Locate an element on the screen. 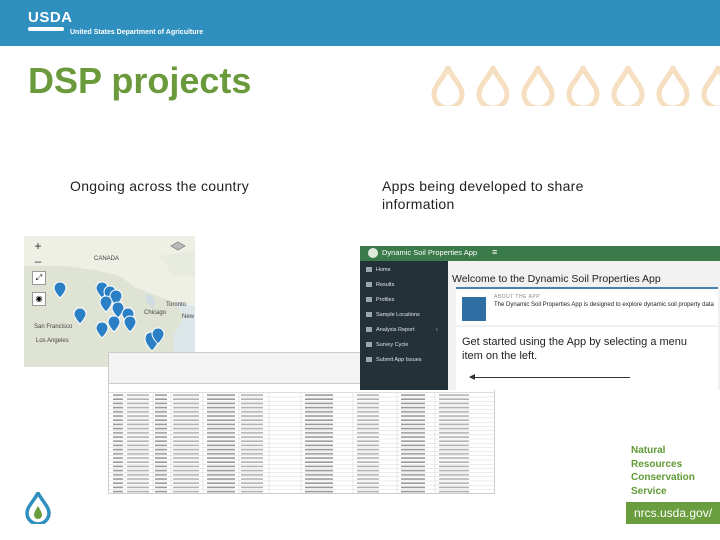 The image size is (720, 540). home-icon is located at coordinates (369, 270).